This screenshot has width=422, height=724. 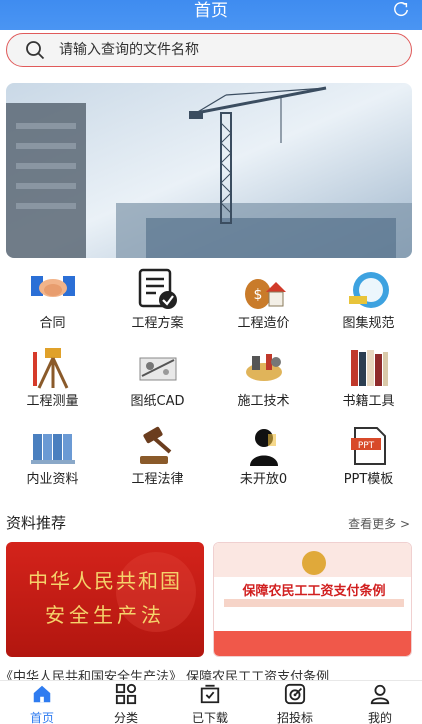 I want to click on tab-label: 首页, so click(x=41, y=717).